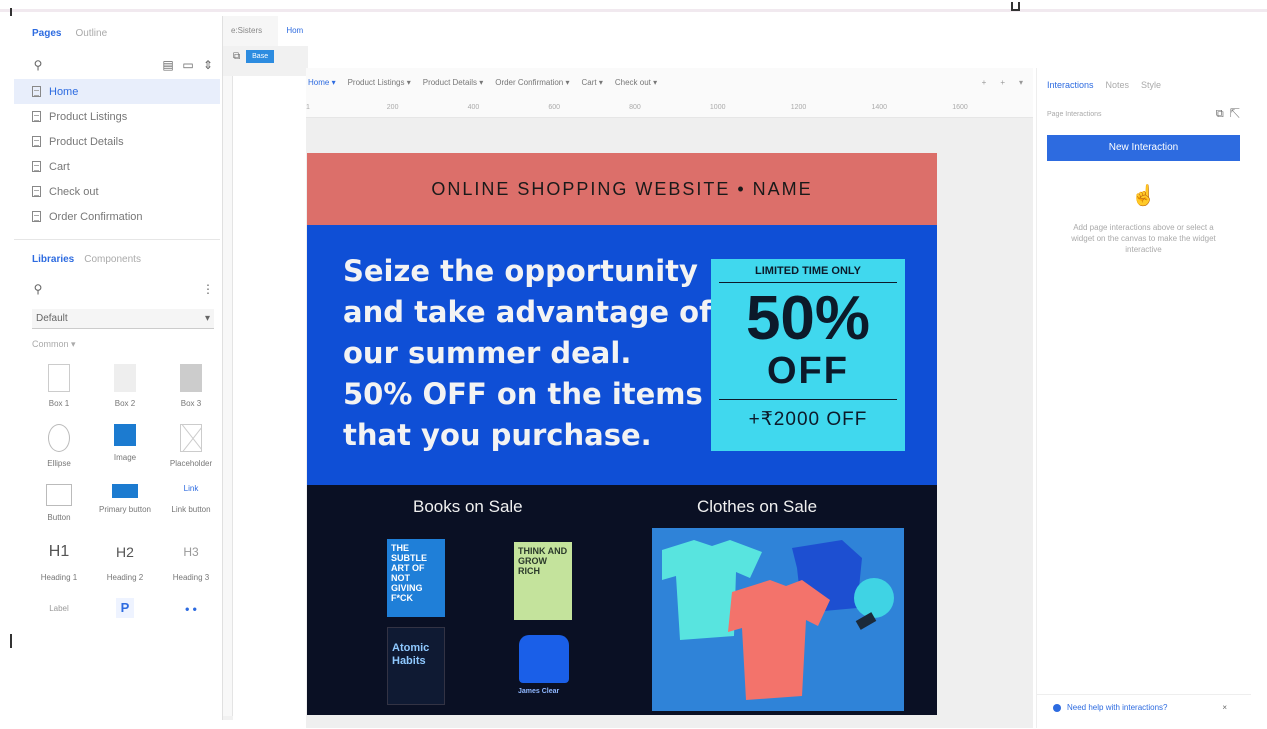  Describe the element at coordinates (383, 82) in the screenshot. I see `canvas-tab-product-listings: Product Listings ▾` at that location.